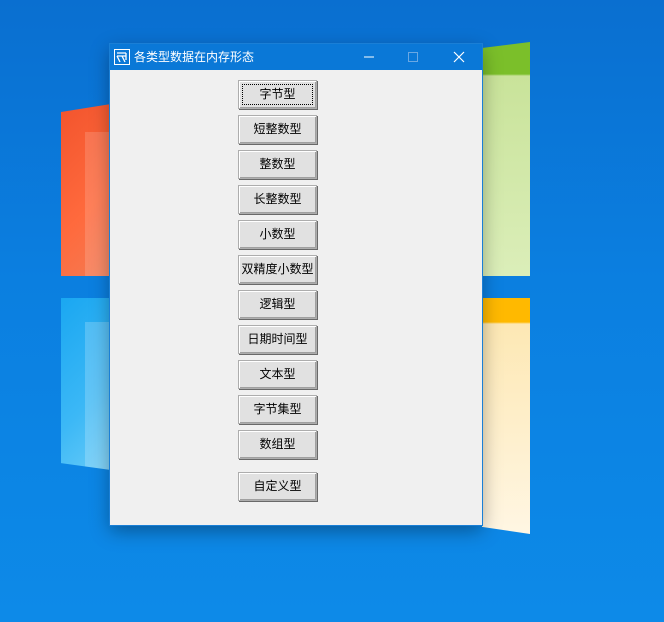 Image resolution: width=664 pixels, height=622 pixels. What do you see at coordinates (277, 374) in the screenshot?
I see `text-type-button: 文本型` at bounding box center [277, 374].